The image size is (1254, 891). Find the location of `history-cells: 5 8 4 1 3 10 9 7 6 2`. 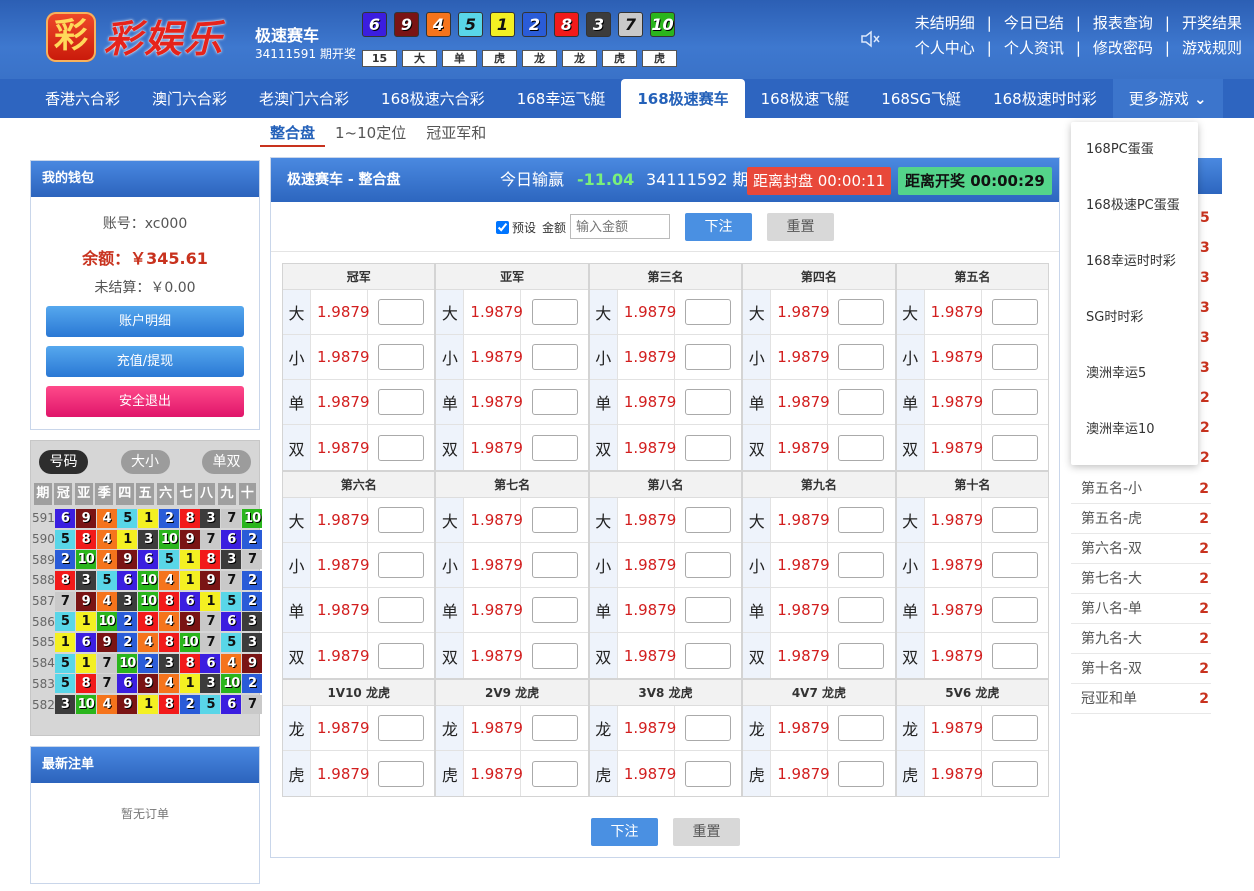

history-cells: 5 8 4 1 3 10 9 7 6 2 is located at coordinates (158, 539).